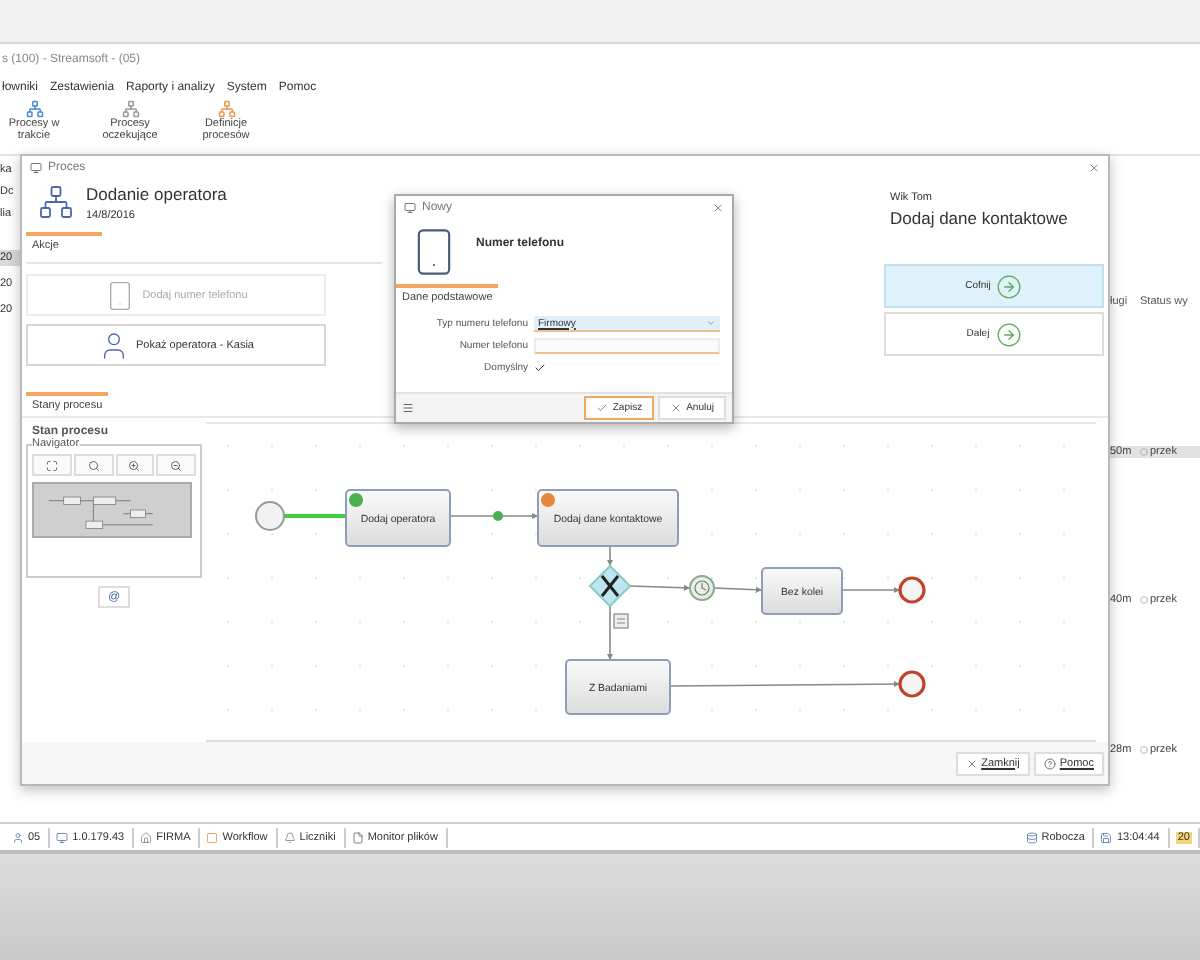 The image size is (1200, 960). Describe the element at coordinates (112, 510) in the screenshot. I see `minimap-drawing` at that location.